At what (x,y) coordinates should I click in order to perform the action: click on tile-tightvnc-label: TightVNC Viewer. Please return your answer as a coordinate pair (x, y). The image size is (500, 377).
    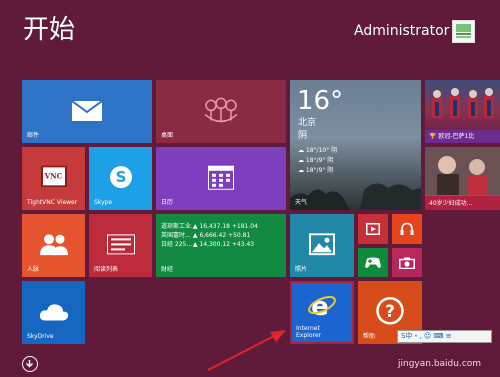
    Looking at the image, I should click on (52, 202).